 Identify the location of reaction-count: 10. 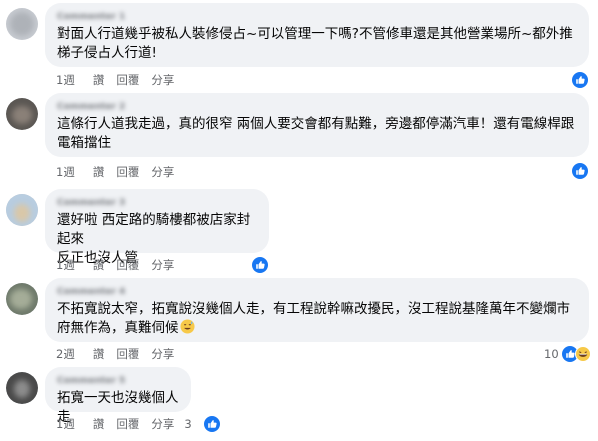
(551, 354).